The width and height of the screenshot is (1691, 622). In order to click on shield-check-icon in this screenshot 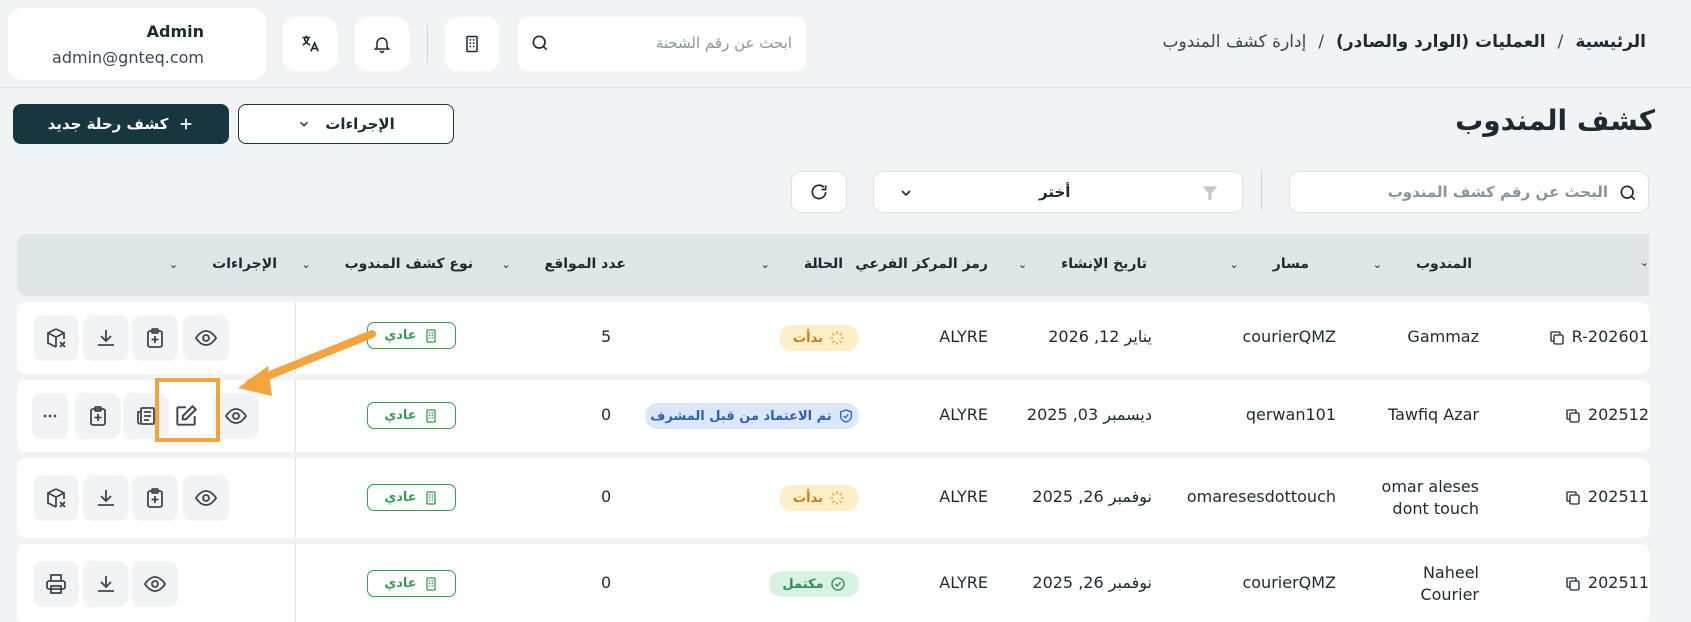, I will do `click(845, 416)`.